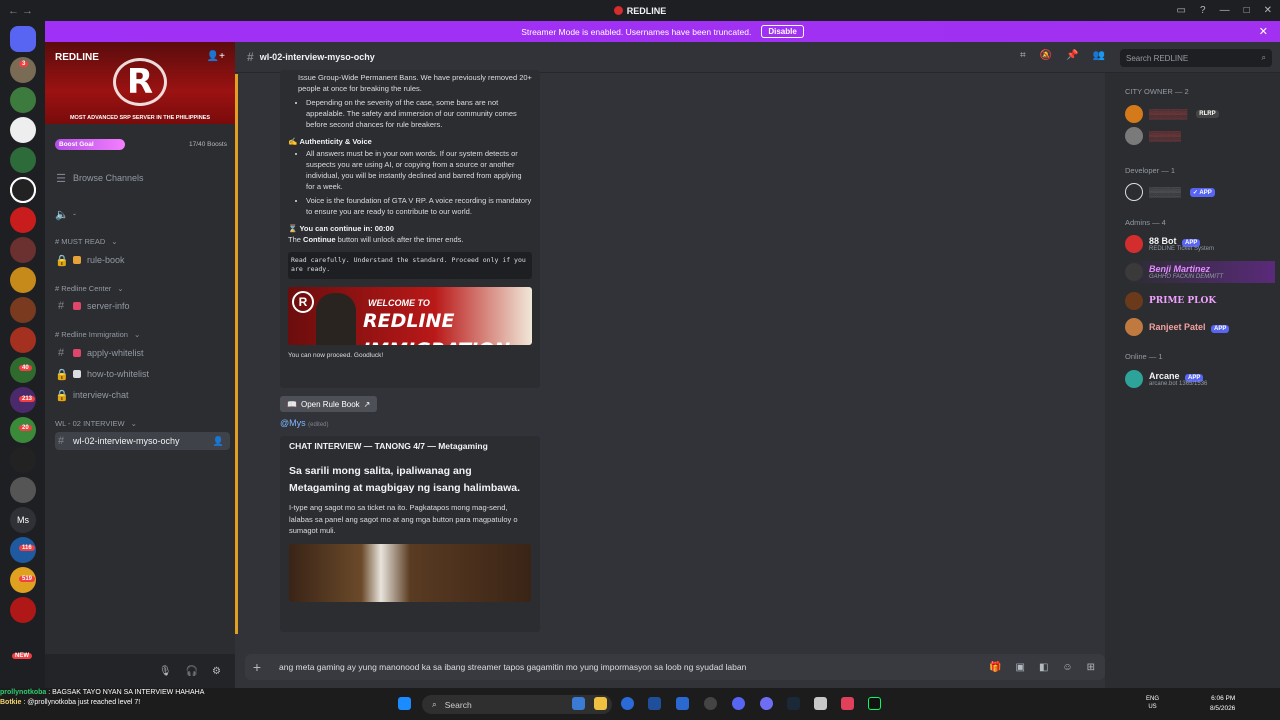 This screenshot has height=720, width=1280. I want to click on open-rule-book-button: 📖 Open Rule Book ↗, so click(329, 404).